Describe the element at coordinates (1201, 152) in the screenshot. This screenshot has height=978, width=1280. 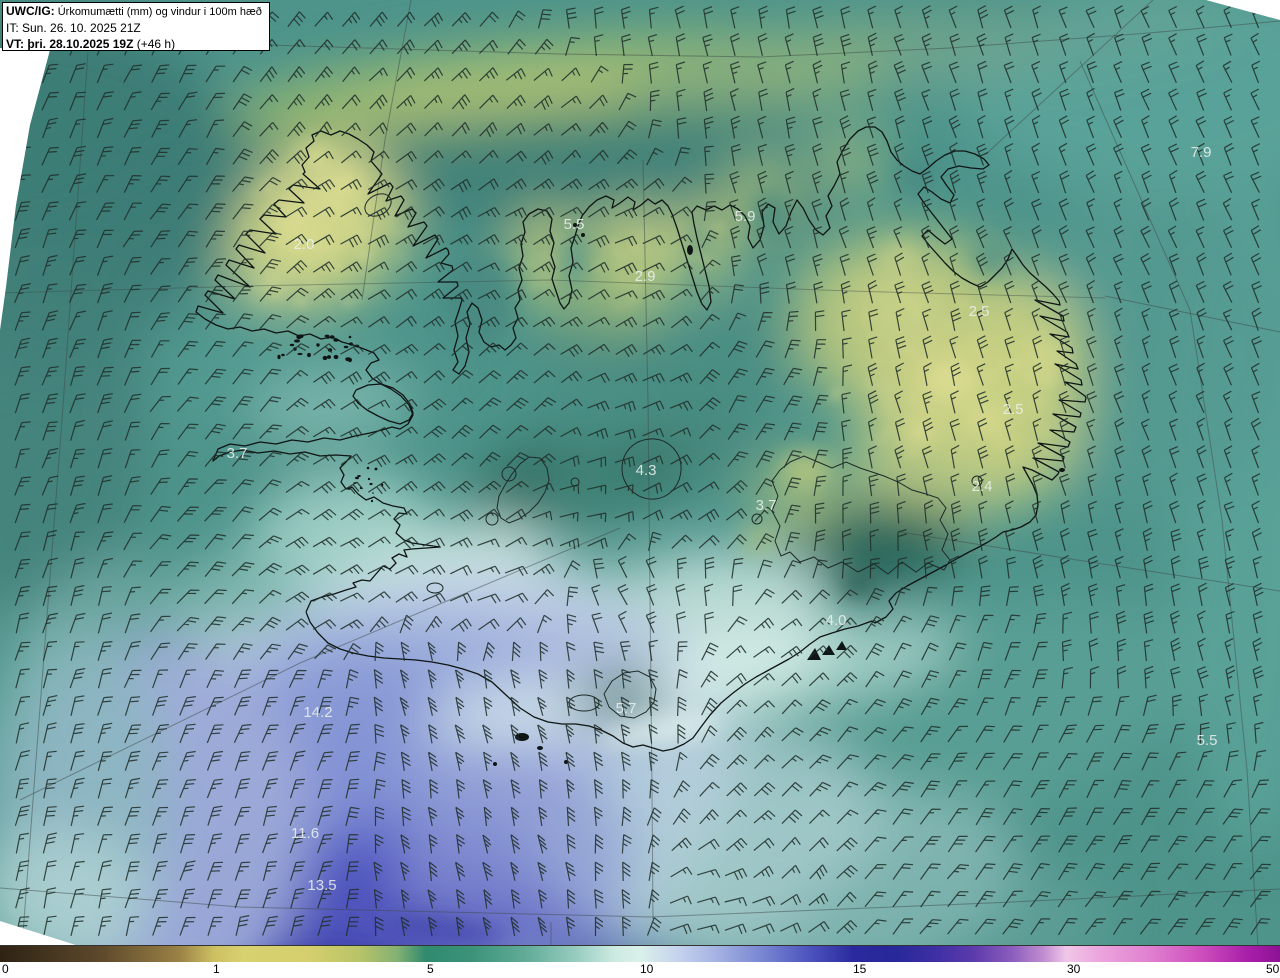
I see `svg-text: 7.9` at that location.